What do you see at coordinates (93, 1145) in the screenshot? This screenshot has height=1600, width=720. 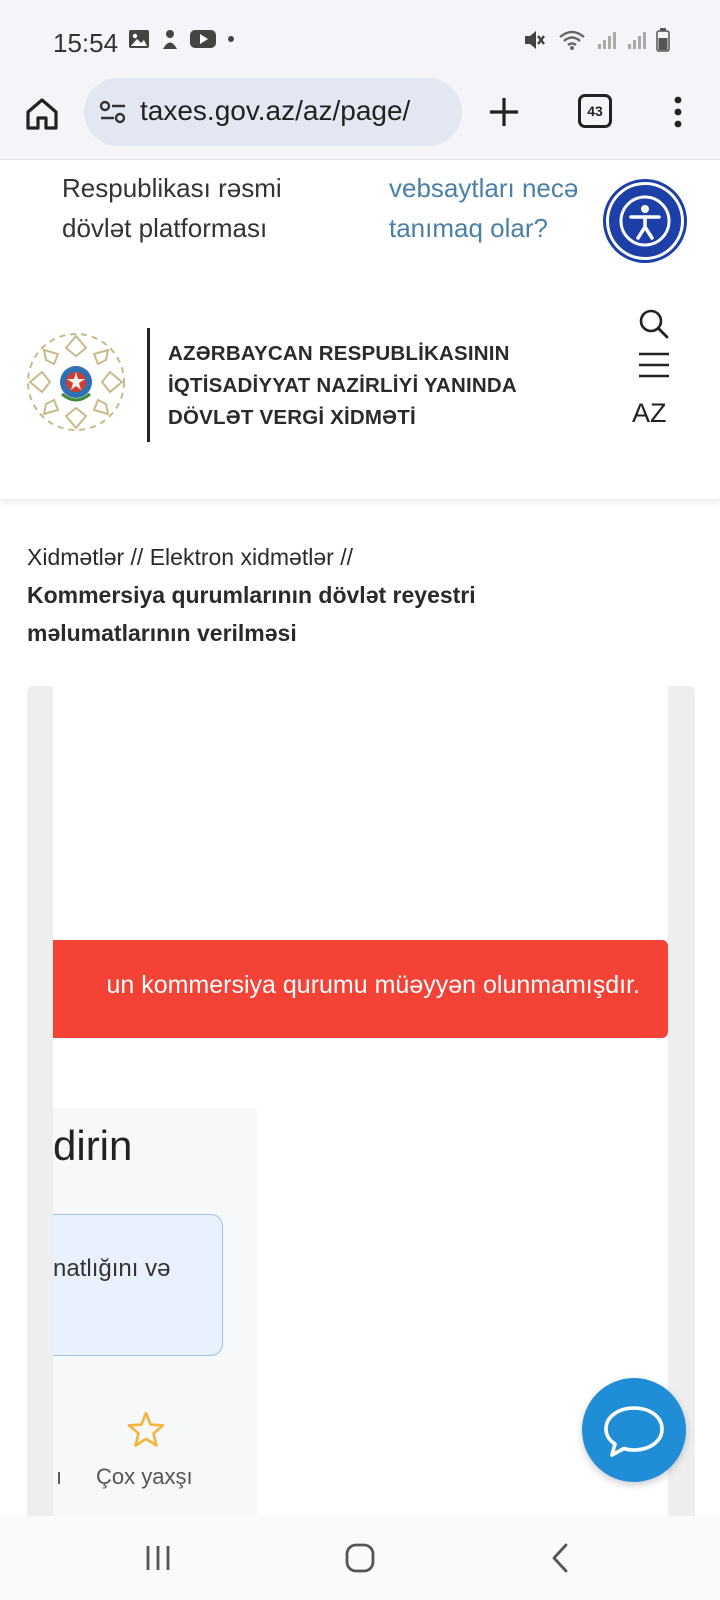 I see `rating-title: dirin` at bounding box center [93, 1145].